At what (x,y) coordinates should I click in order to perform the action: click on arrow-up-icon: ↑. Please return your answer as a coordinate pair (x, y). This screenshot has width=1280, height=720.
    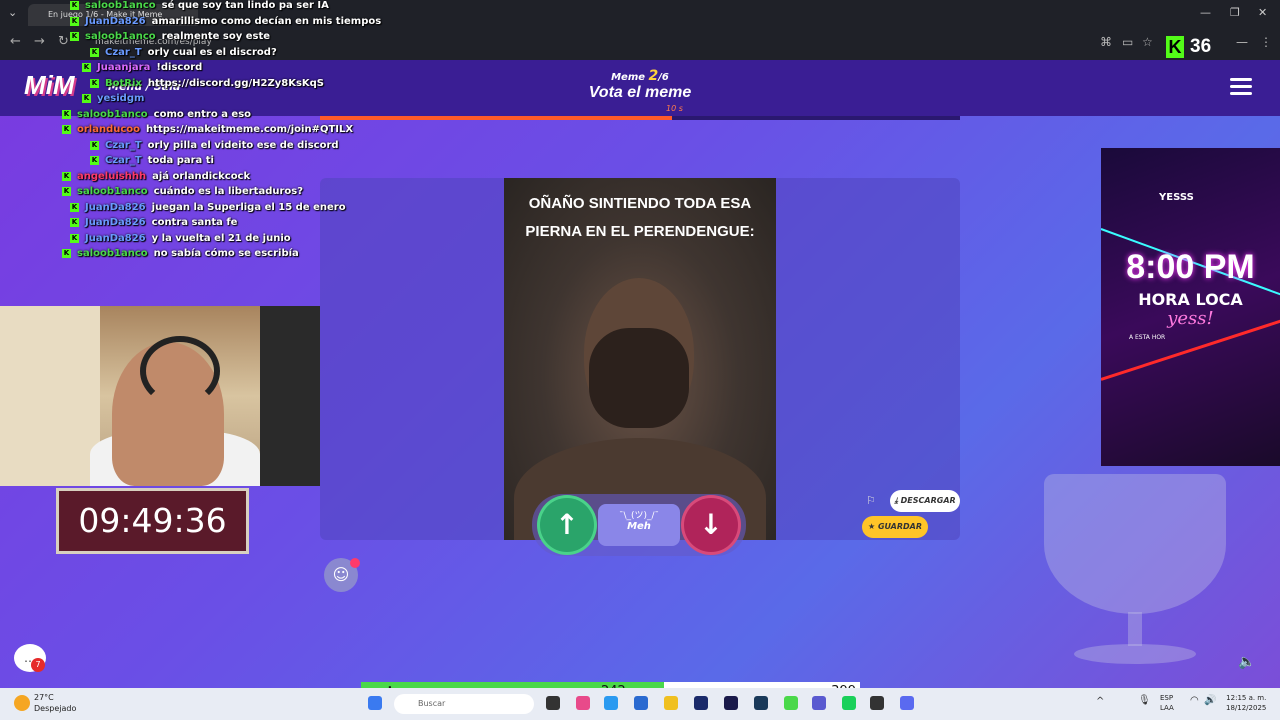
    Looking at the image, I should click on (567, 524).